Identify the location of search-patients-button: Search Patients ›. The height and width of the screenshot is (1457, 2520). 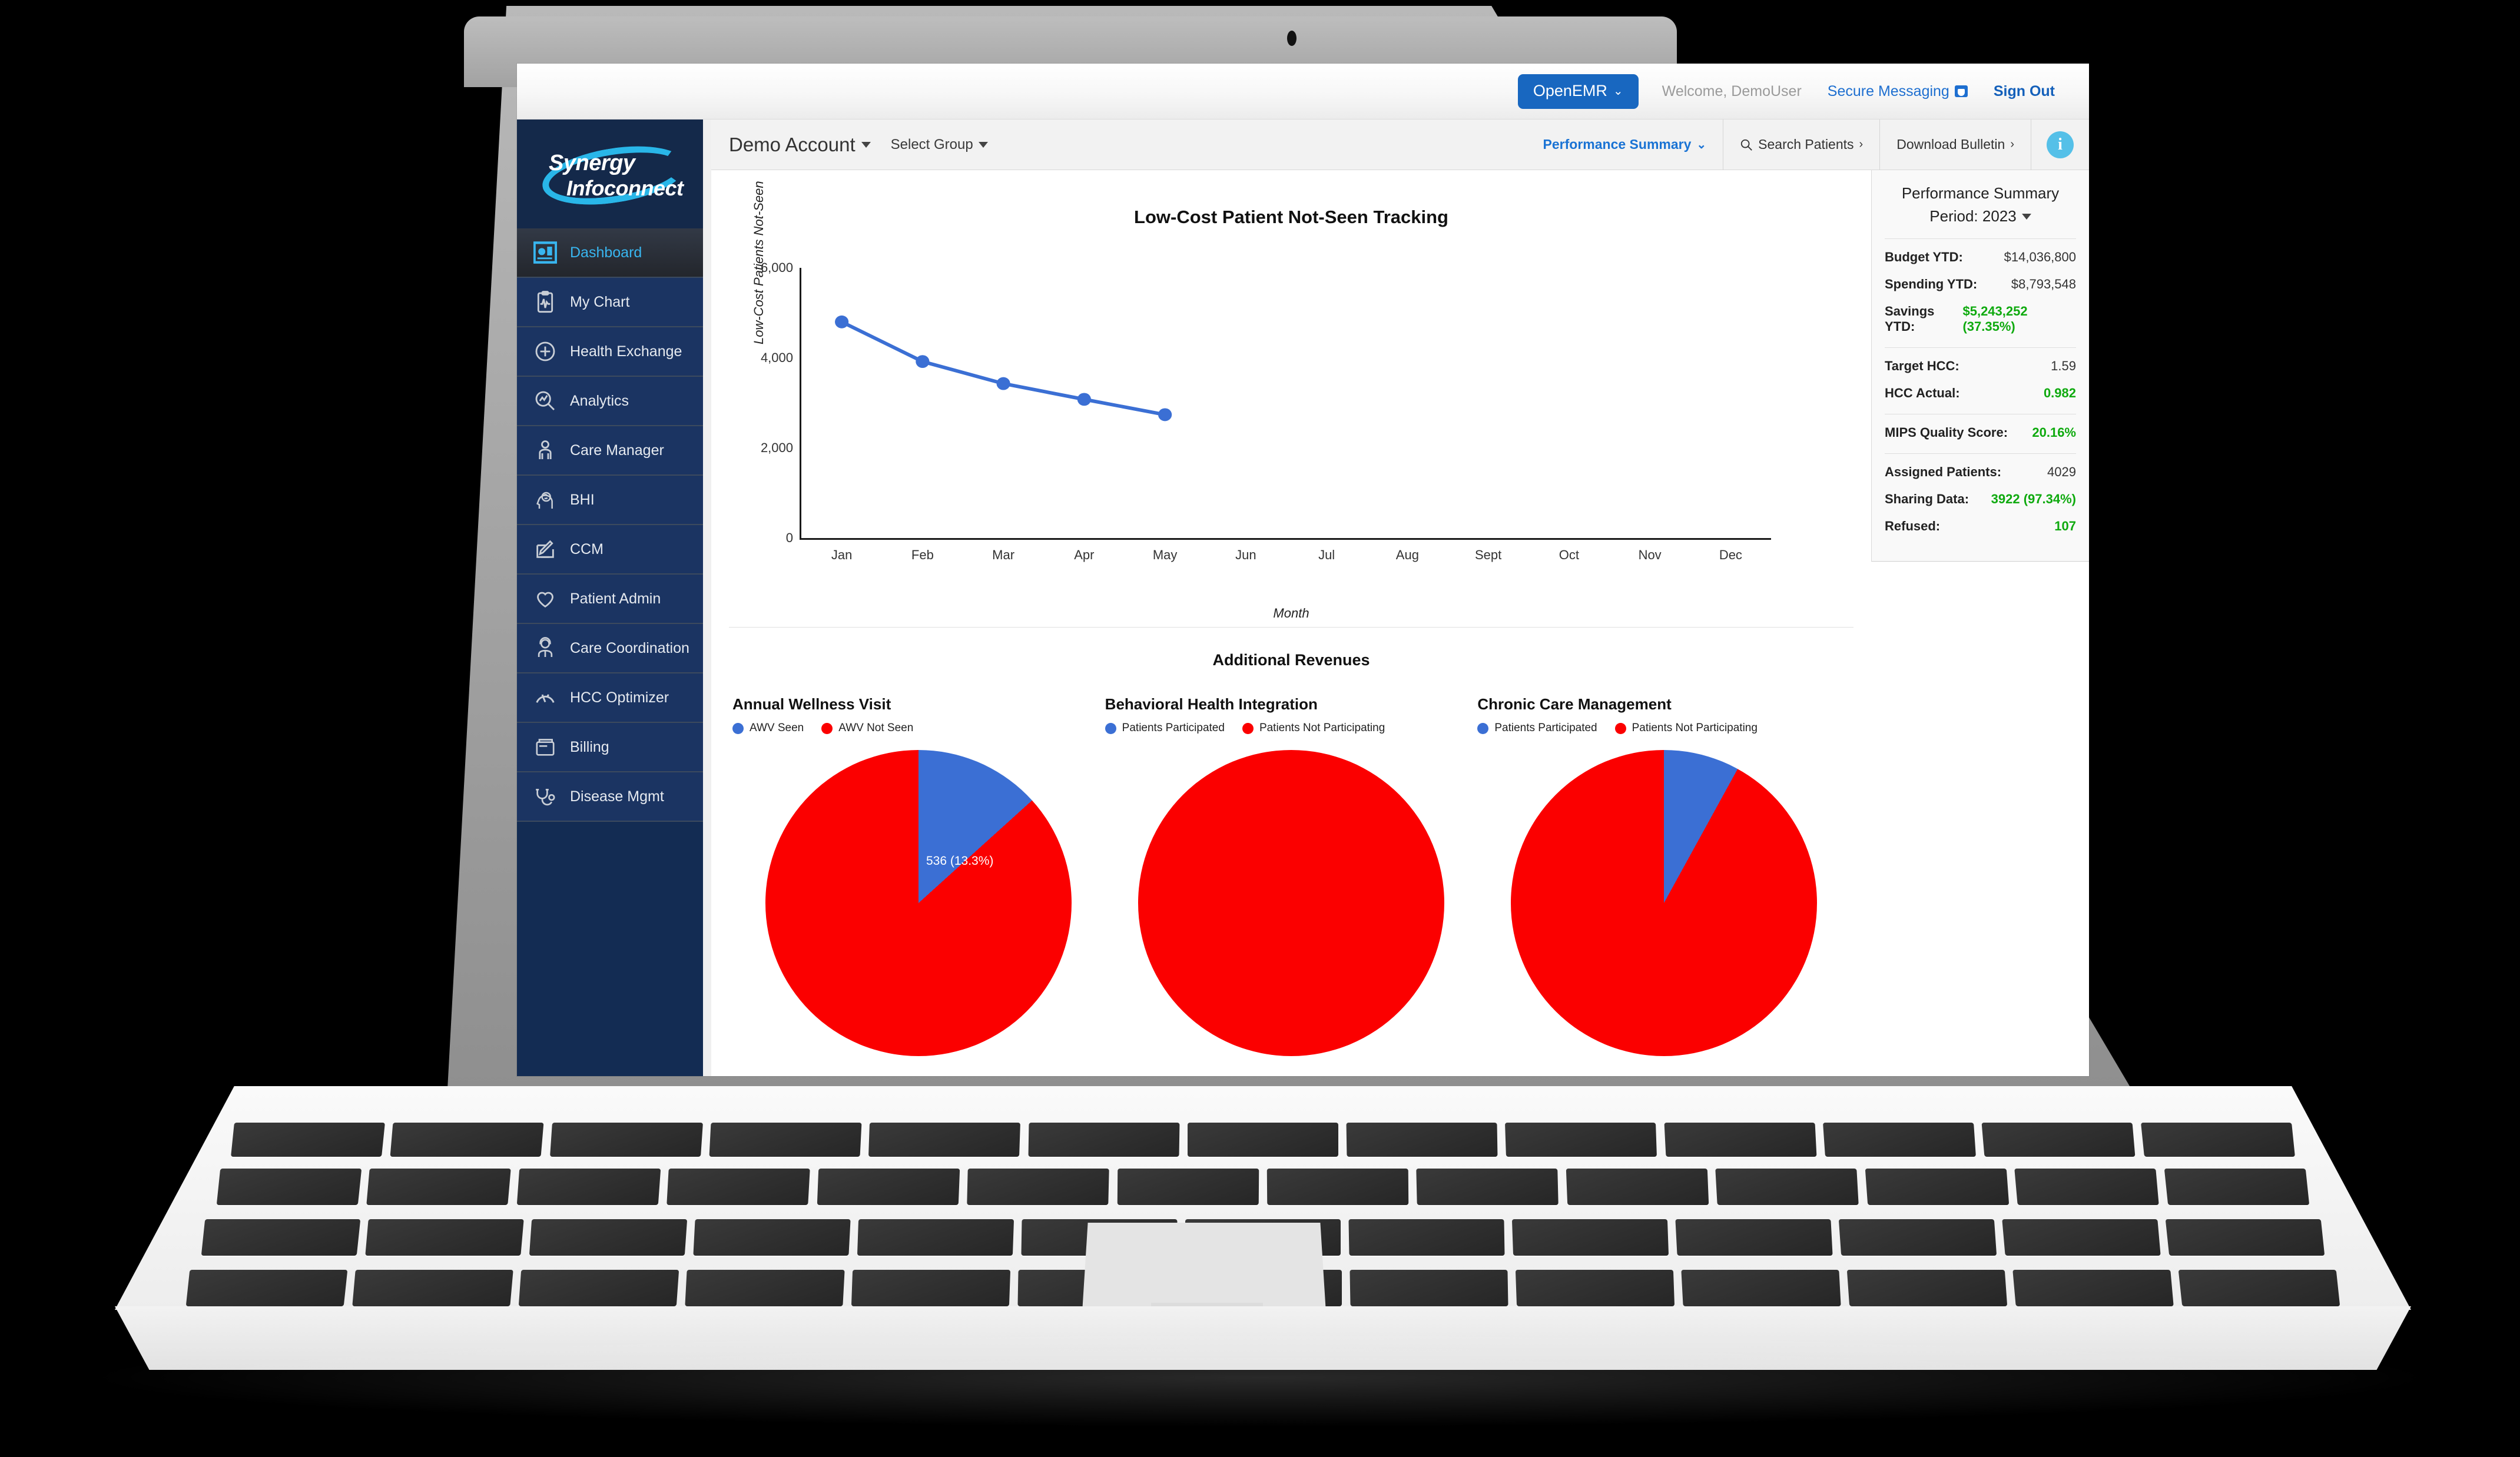
(1801, 144).